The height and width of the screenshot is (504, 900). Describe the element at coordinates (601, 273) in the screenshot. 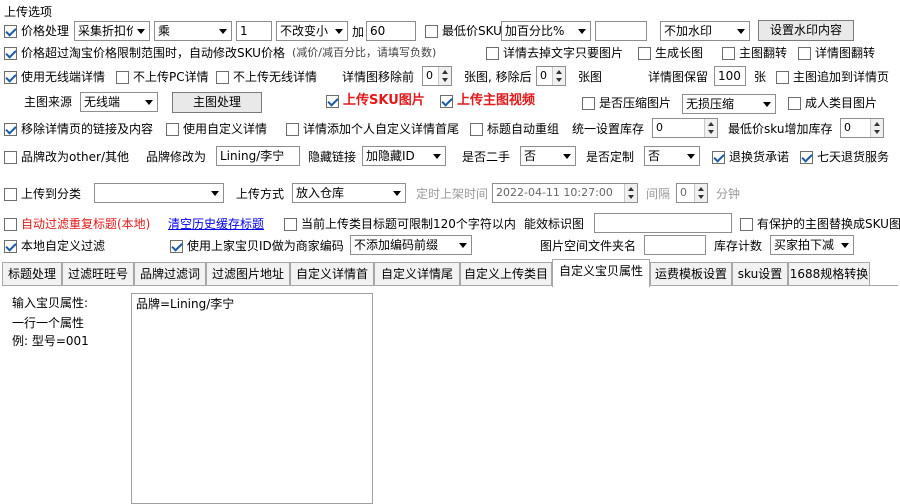

I see `tab-custom-attributes: 自定义宝贝属性` at that location.